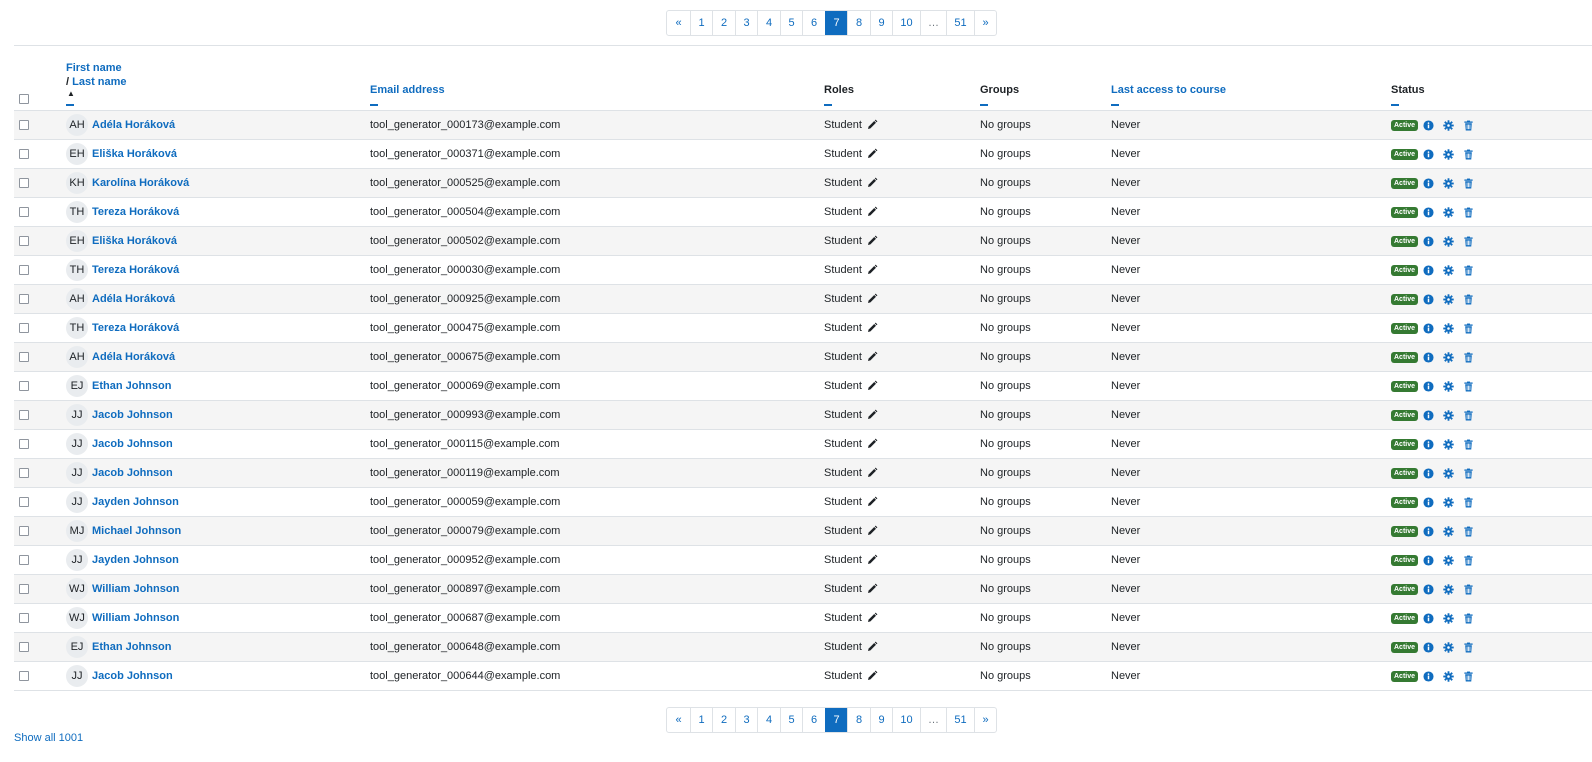 This screenshot has height=762, width=1592. What do you see at coordinates (746, 720) in the screenshot?
I see `pagination-page-3: 3` at bounding box center [746, 720].